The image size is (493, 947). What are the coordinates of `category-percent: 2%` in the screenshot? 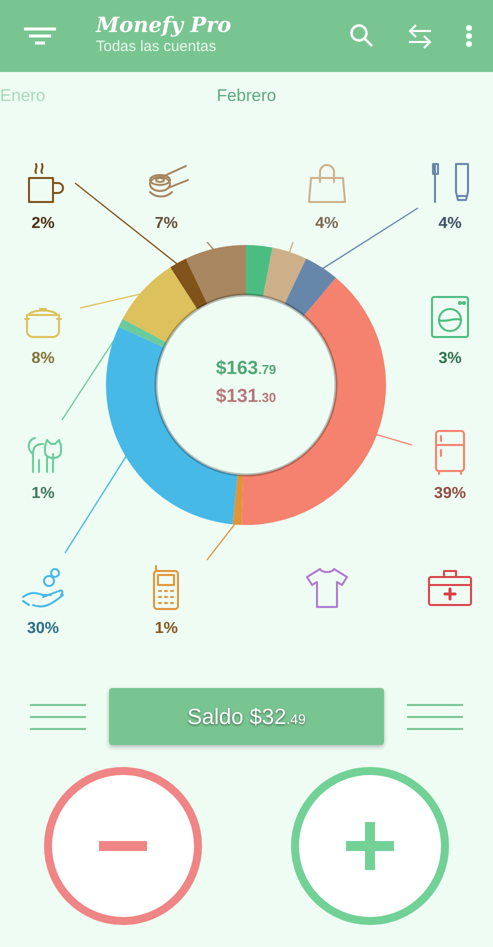 It's located at (43, 224).